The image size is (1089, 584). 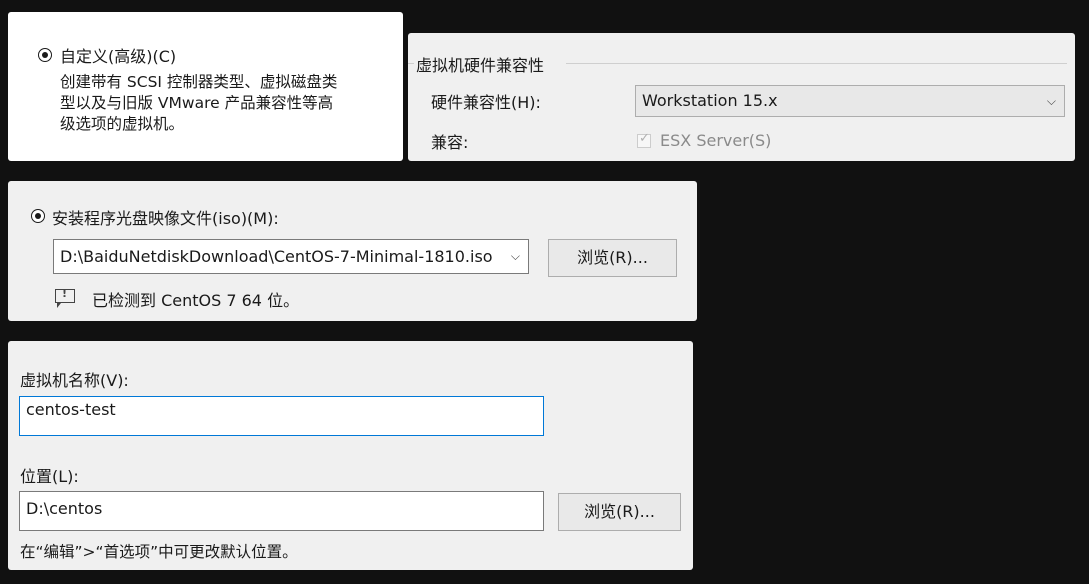 What do you see at coordinates (196, 300) in the screenshot?
I see `iso-detected-text: 已检测到 CentOS 7 64 位。` at bounding box center [196, 300].